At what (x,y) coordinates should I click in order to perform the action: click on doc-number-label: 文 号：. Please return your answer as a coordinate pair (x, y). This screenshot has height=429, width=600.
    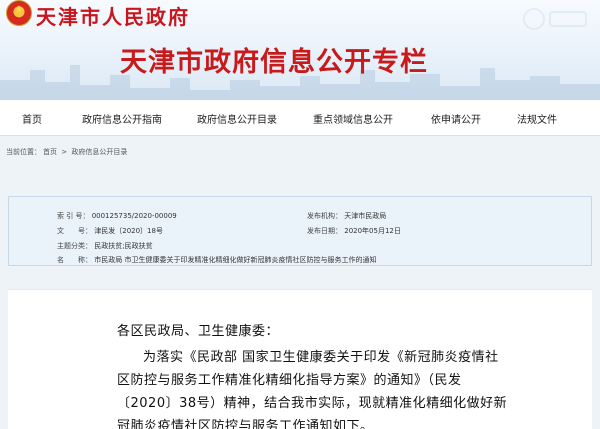
    Looking at the image, I should click on (74, 231).